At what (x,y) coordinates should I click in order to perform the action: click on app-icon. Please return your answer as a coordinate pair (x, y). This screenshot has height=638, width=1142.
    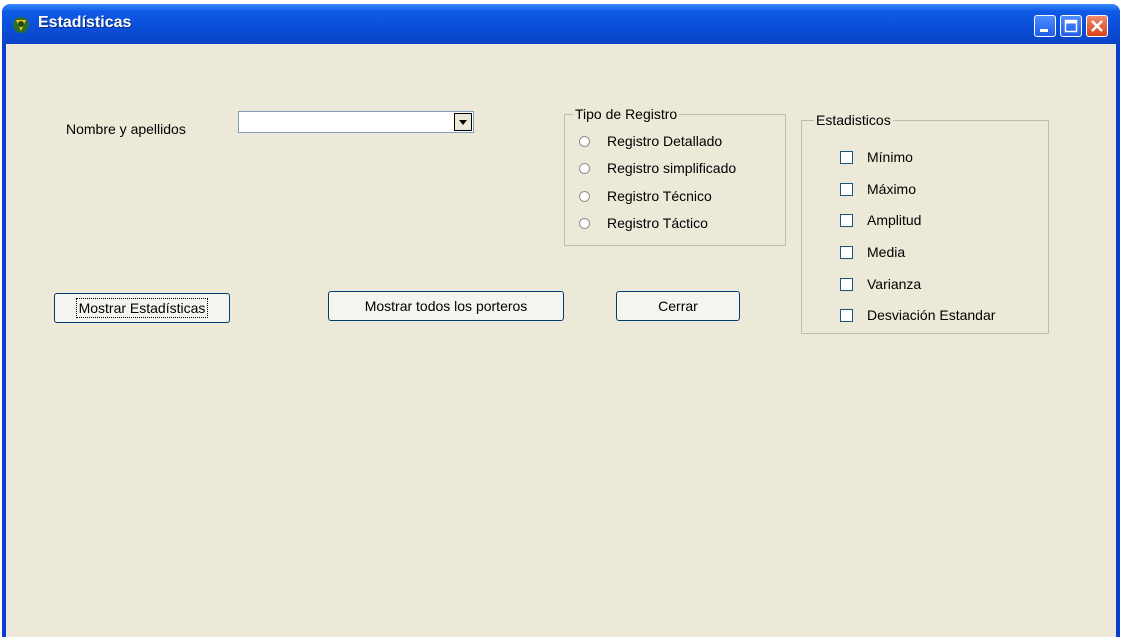
    Looking at the image, I should click on (21, 25).